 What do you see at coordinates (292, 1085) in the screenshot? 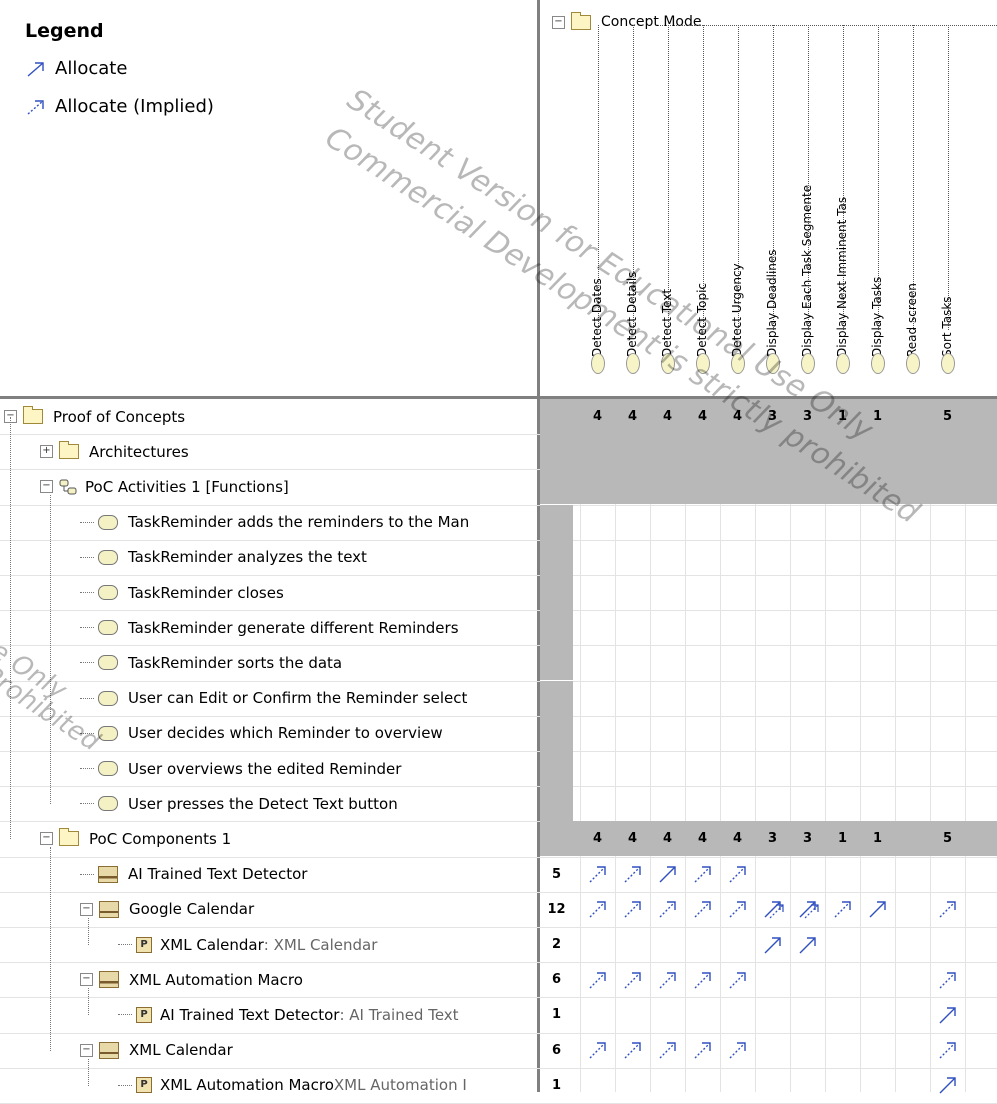
I see `tree-row-19: P XML Automation Macro XML Automation I` at bounding box center [292, 1085].